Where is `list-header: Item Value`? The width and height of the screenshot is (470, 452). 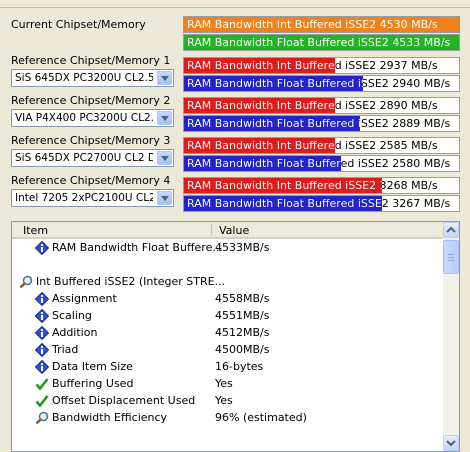 list-header: Item Value is located at coordinates (227, 230).